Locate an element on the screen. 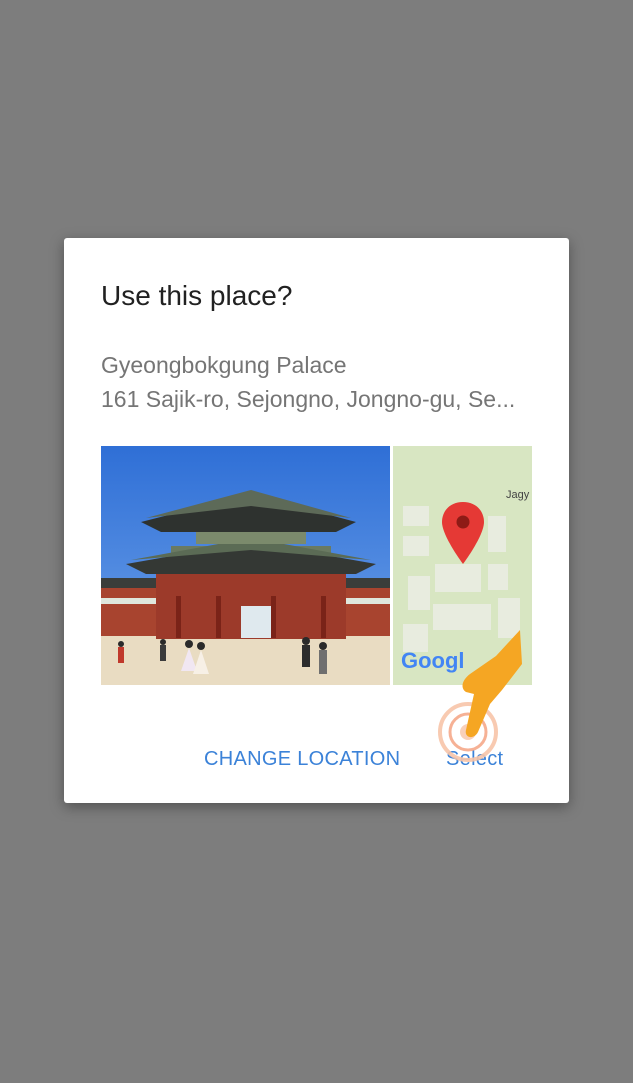  google-logo: Googl is located at coordinates (433, 660).